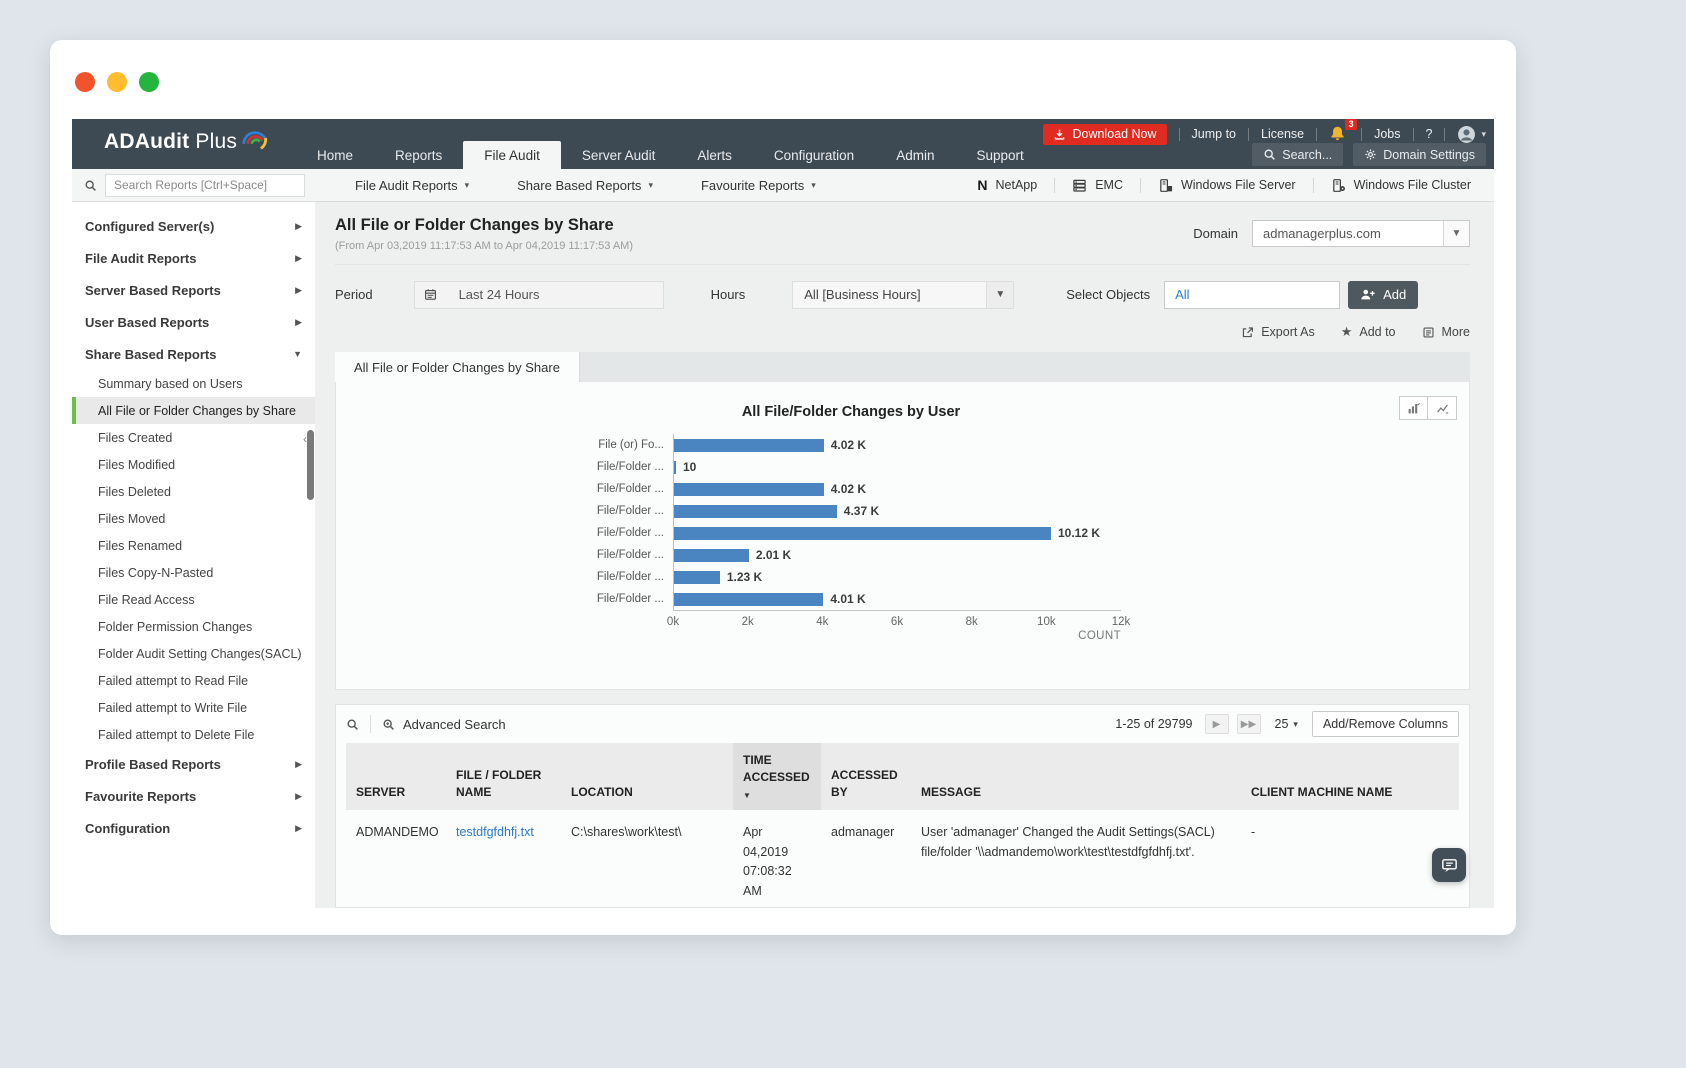 The height and width of the screenshot is (1068, 1686). What do you see at coordinates (193, 518) in the screenshot?
I see `sidebar-item-files-moved: Files Moved` at bounding box center [193, 518].